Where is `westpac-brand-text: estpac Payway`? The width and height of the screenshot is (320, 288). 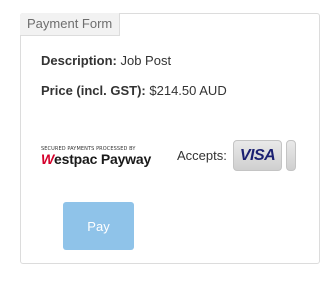
westpac-brand-text: estpac Payway is located at coordinates (103, 159).